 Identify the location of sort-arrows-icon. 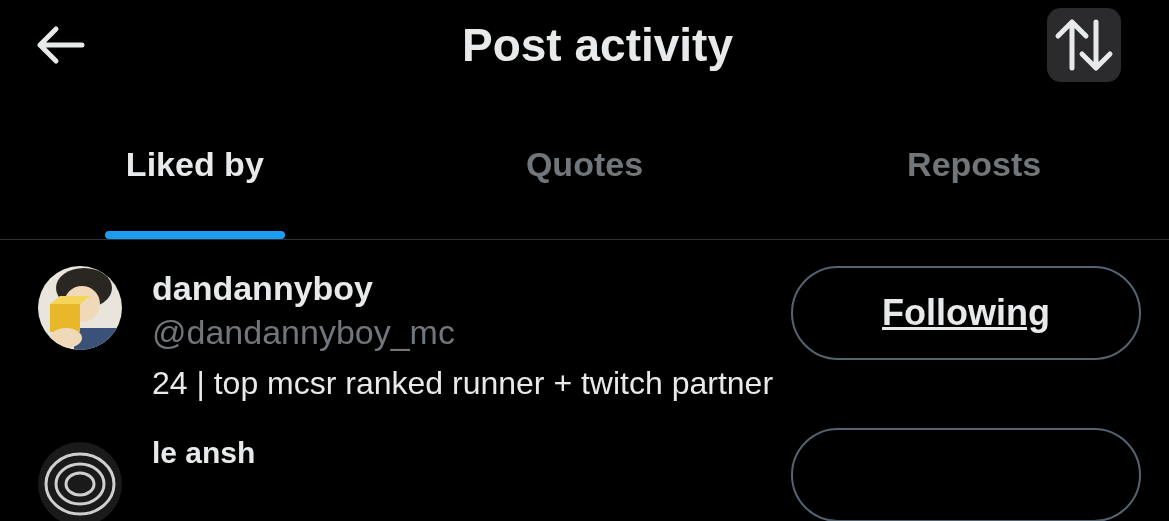
(1084, 45).